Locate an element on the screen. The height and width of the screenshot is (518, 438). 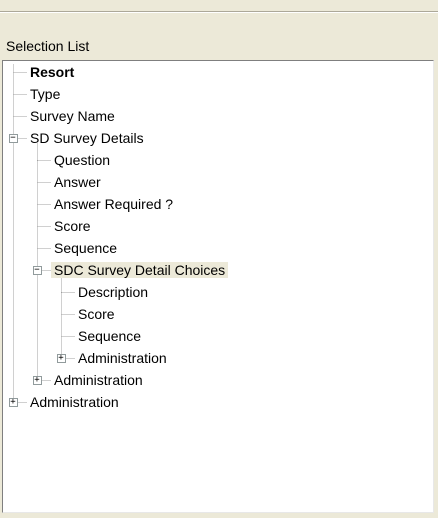
tree-node-label: Resort is located at coordinates (52, 72).